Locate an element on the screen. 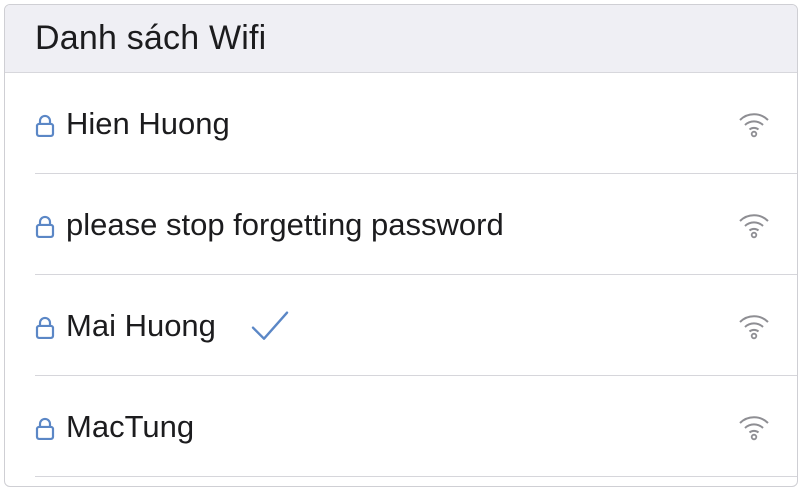 This screenshot has width=800, height=487. network-name: Hien Huong is located at coordinates (148, 123).